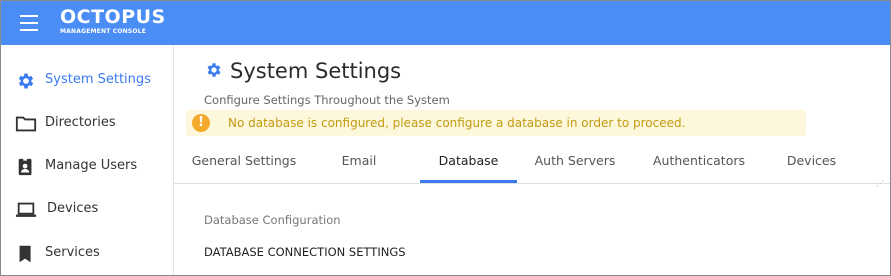 The width and height of the screenshot is (891, 276). What do you see at coordinates (272, 220) in the screenshot?
I see `section-label: Database Configuration` at bounding box center [272, 220].